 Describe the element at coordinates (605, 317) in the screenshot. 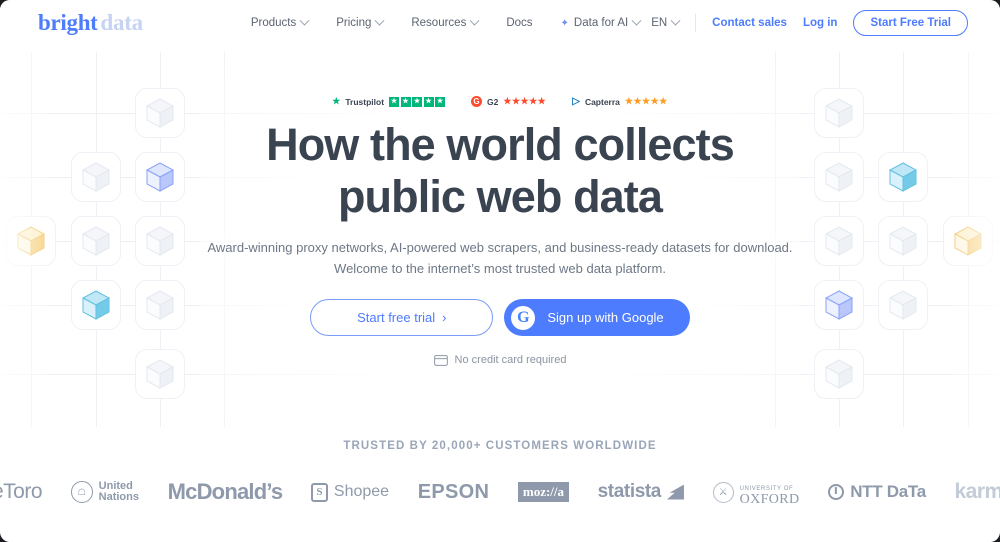

I see `sign-up-with-google-label: Sign up with Google` at that location.